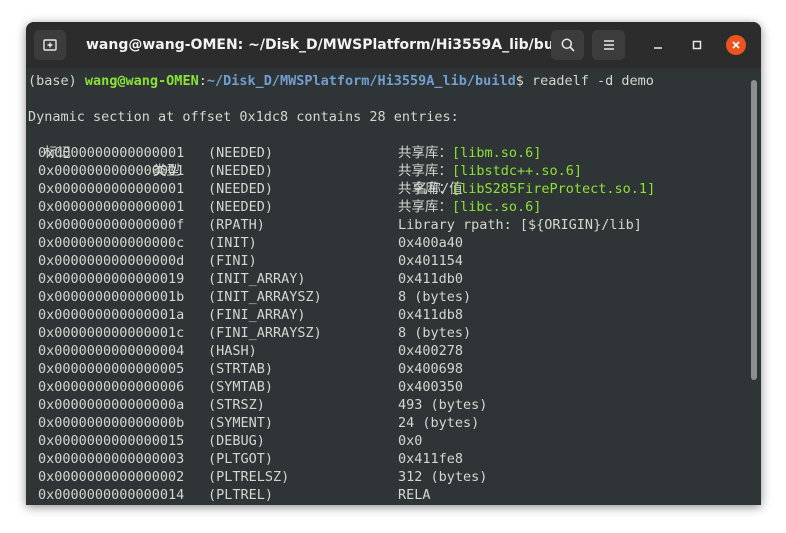  I want to click on row-tag: 0x000000000000001b, so click(111, 297).